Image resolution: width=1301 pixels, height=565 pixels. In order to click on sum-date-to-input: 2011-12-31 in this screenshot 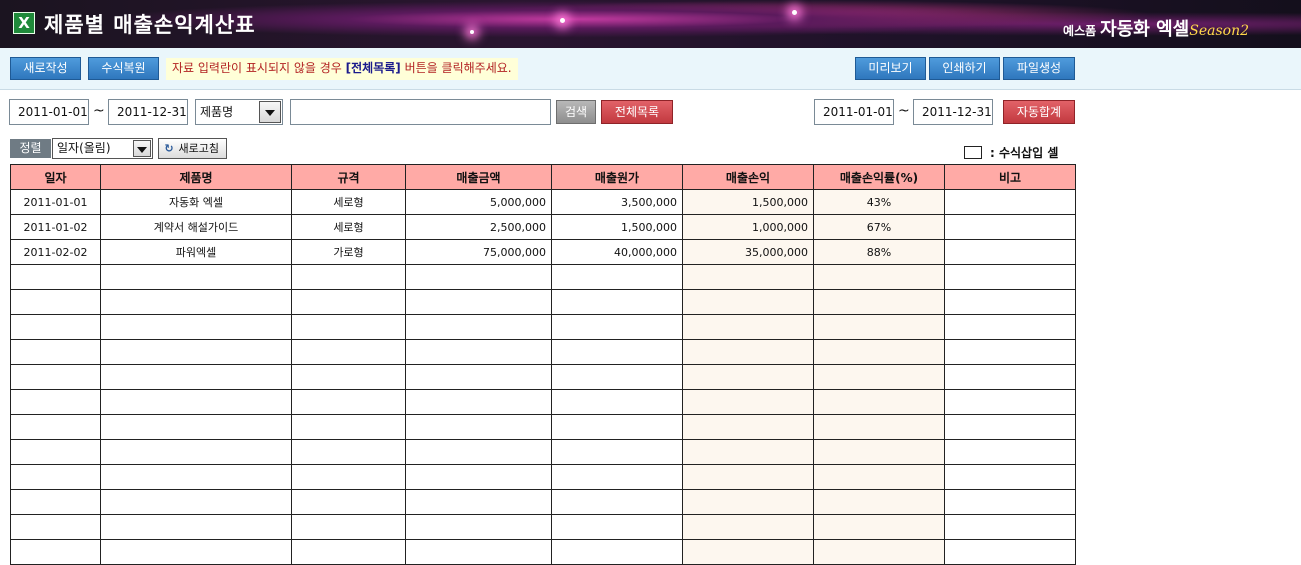, I will do `click(953, 112)`.